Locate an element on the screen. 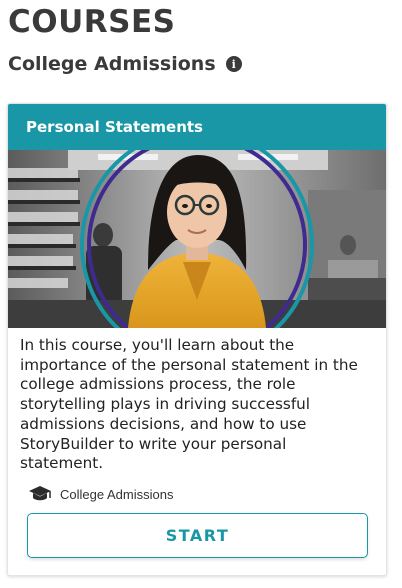  course-category: College Admissions is located at coordinates (100, 494).